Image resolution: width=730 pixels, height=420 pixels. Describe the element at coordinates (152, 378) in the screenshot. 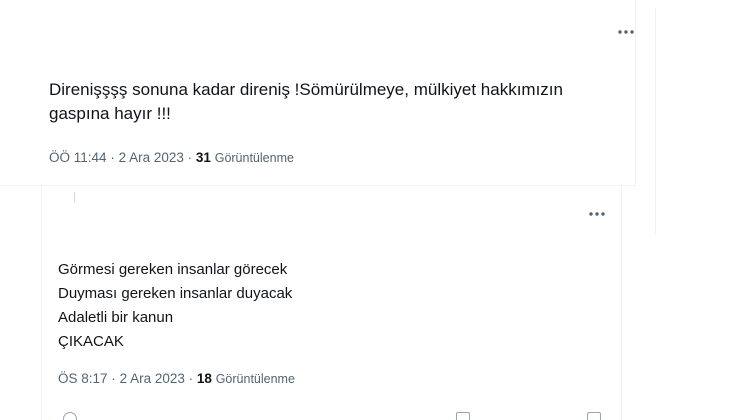

I see `reply-date-link: 2 Ara 2023` at that location.